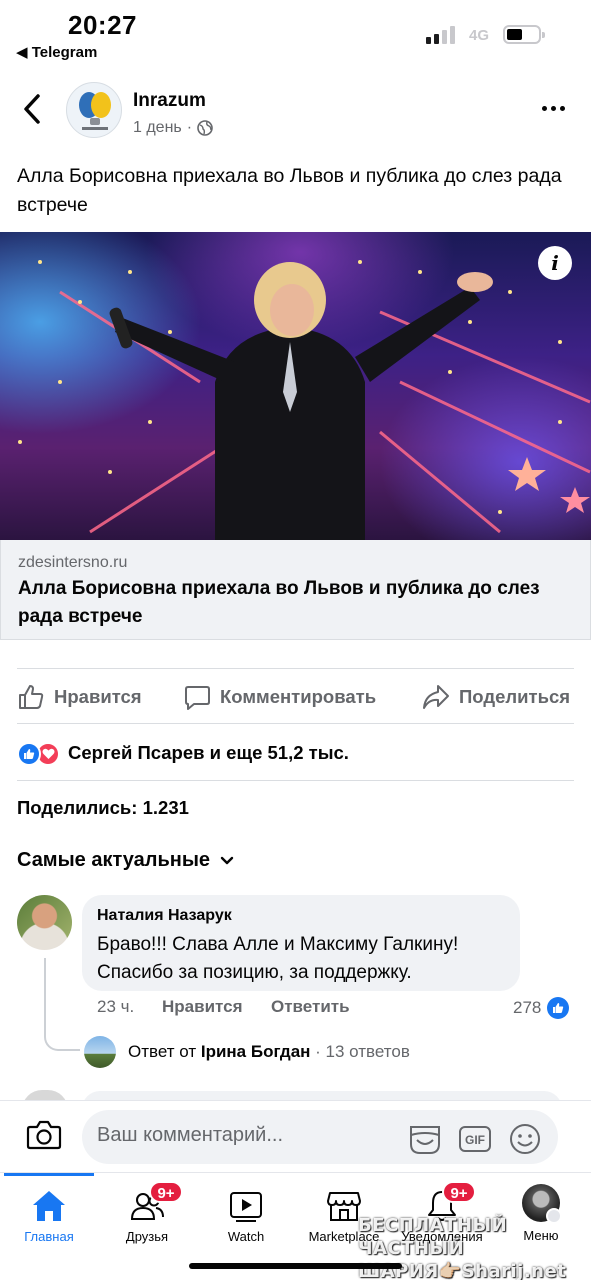  I want to click on comment-reply-button: Ответить, so click(310, 1009).